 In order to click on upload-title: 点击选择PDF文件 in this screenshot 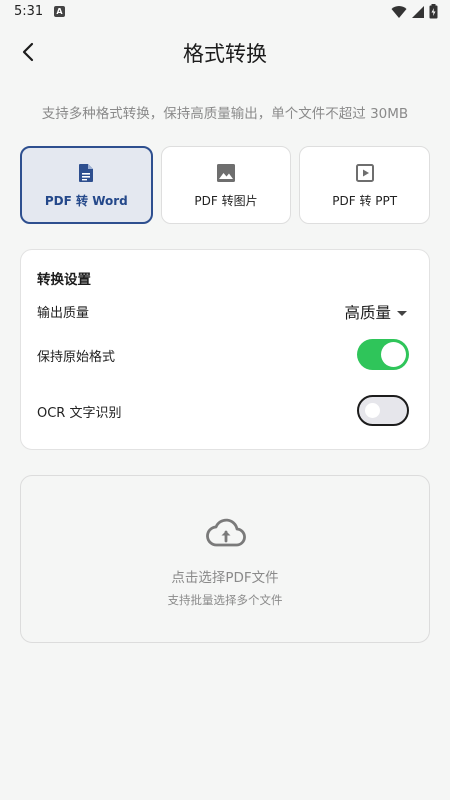, I will do `click(225, 578)`.